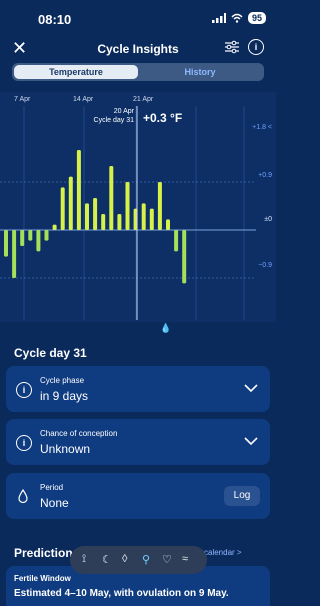  What do you see at coordinates (124, 559) in the screenshot?
I see `drop-icon: ◊` at bounding box center [124, 559].